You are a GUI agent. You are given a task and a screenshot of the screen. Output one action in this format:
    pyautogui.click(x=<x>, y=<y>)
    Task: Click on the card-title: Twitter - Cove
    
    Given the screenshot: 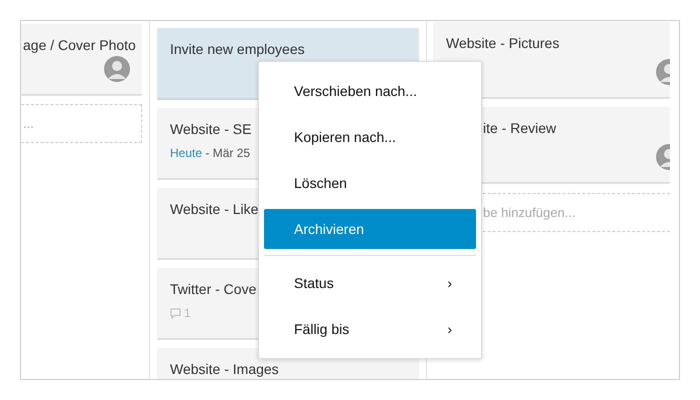 What is the action you would take?
    pyautogui.click(x=213, y=289)
    